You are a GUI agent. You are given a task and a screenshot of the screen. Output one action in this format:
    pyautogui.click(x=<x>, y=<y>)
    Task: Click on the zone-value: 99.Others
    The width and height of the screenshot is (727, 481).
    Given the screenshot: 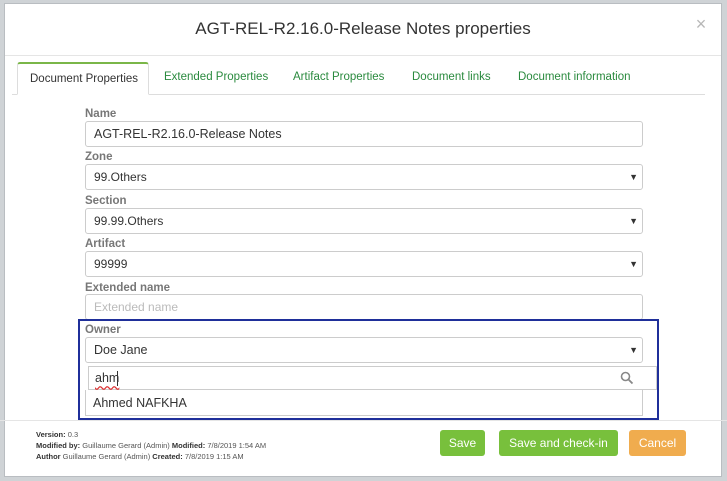 What is the action you would take?
    pyautogui.click(x=120, y=177)
    